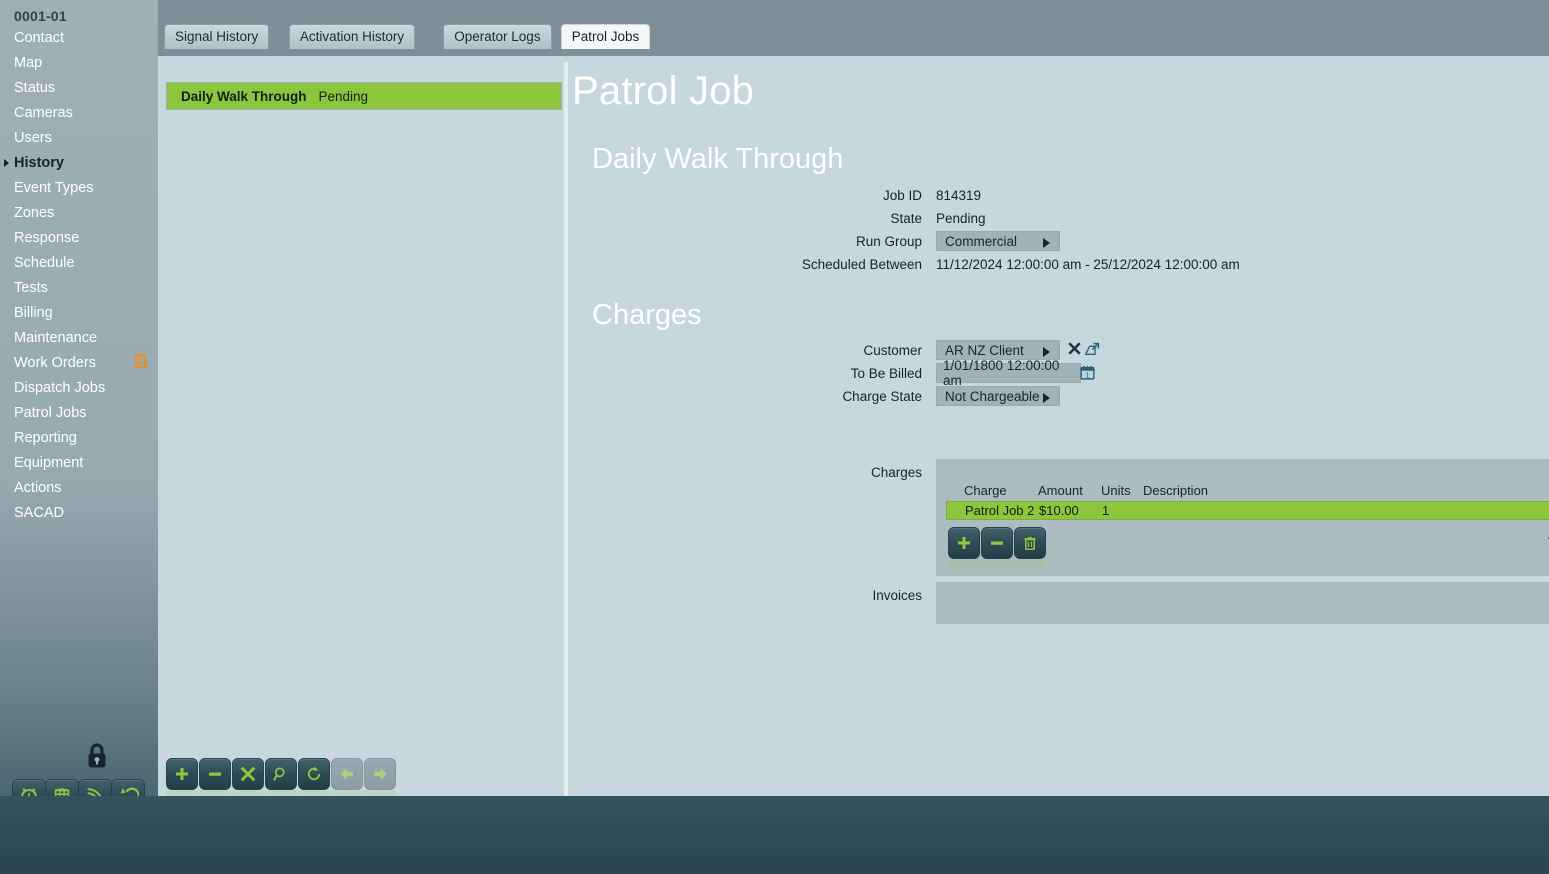  I want to click on sidebar-item-label: Tests, so click(31, 288).